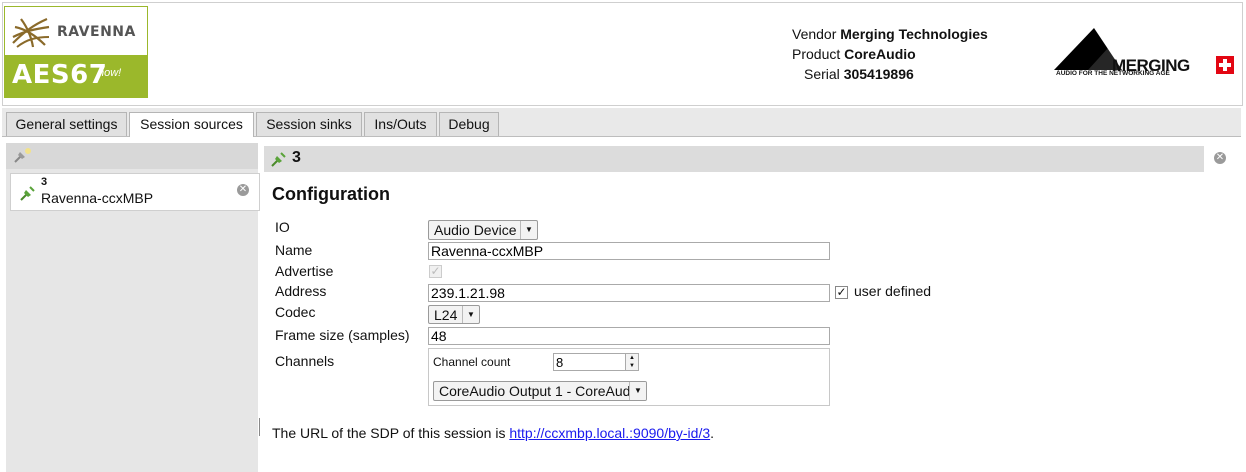 Image resolution: width=1246 pixels, height=472 pixels. Describe the element at coordinates (475, 230) in the screenshot. I see `io-select-value: Audio Device` at that location.